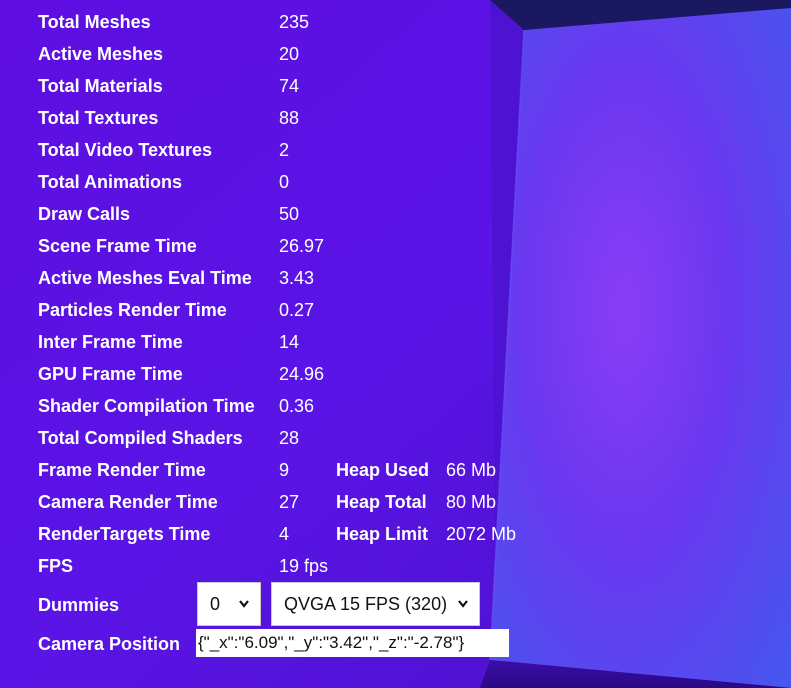 The image size is (791, 688). What do you see at coordinates (382, 534) in the screenshot?
I see `heap-limit-label: Heap Limit` at bounding box center [382, 534].